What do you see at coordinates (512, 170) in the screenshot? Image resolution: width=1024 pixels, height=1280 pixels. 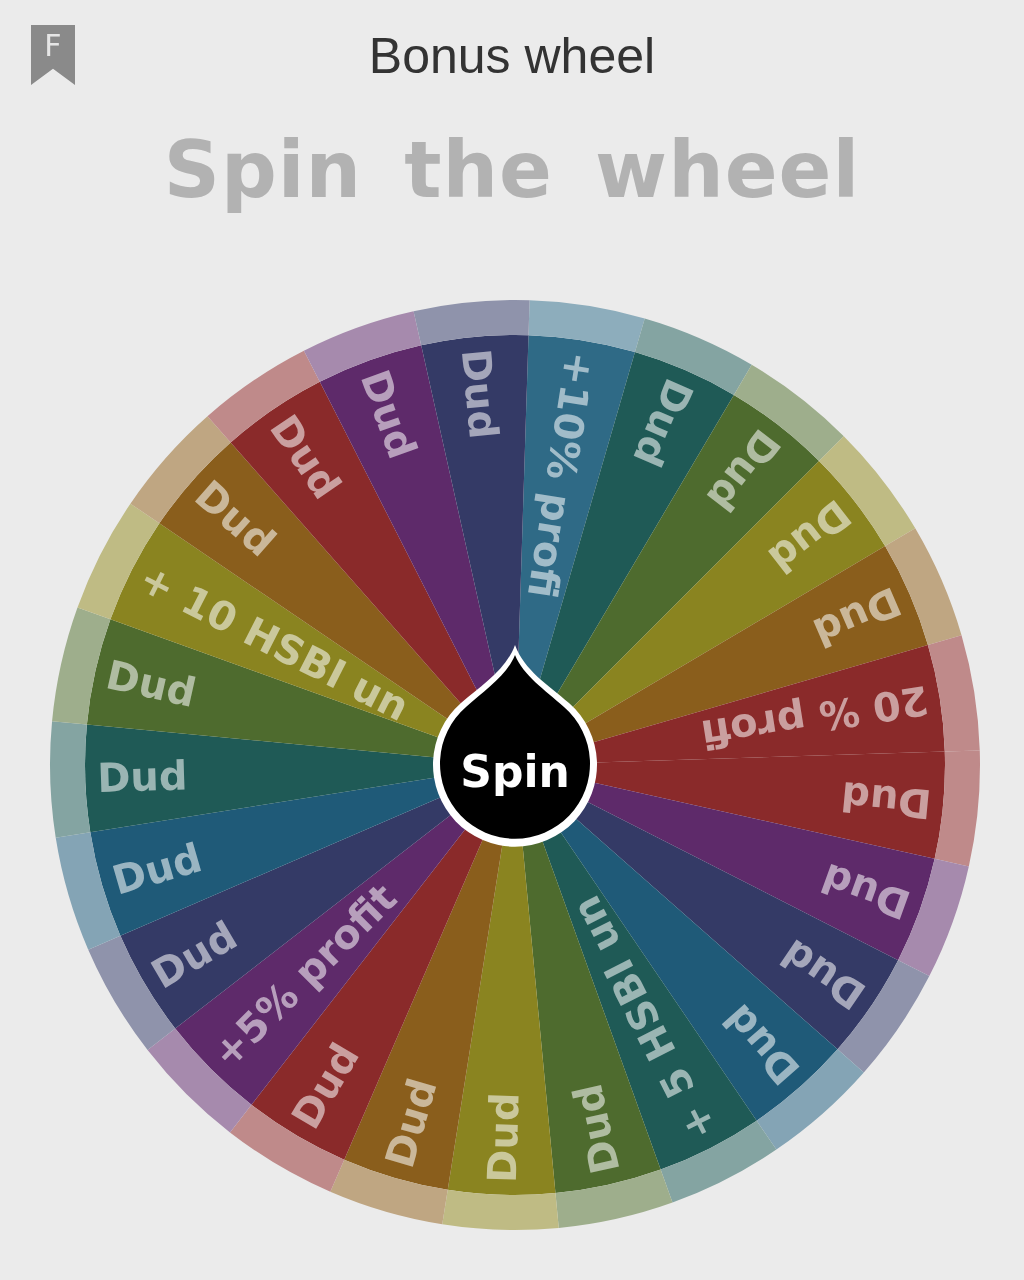 I see `heading: Spin the wheel` at bounding box center [512, 170].